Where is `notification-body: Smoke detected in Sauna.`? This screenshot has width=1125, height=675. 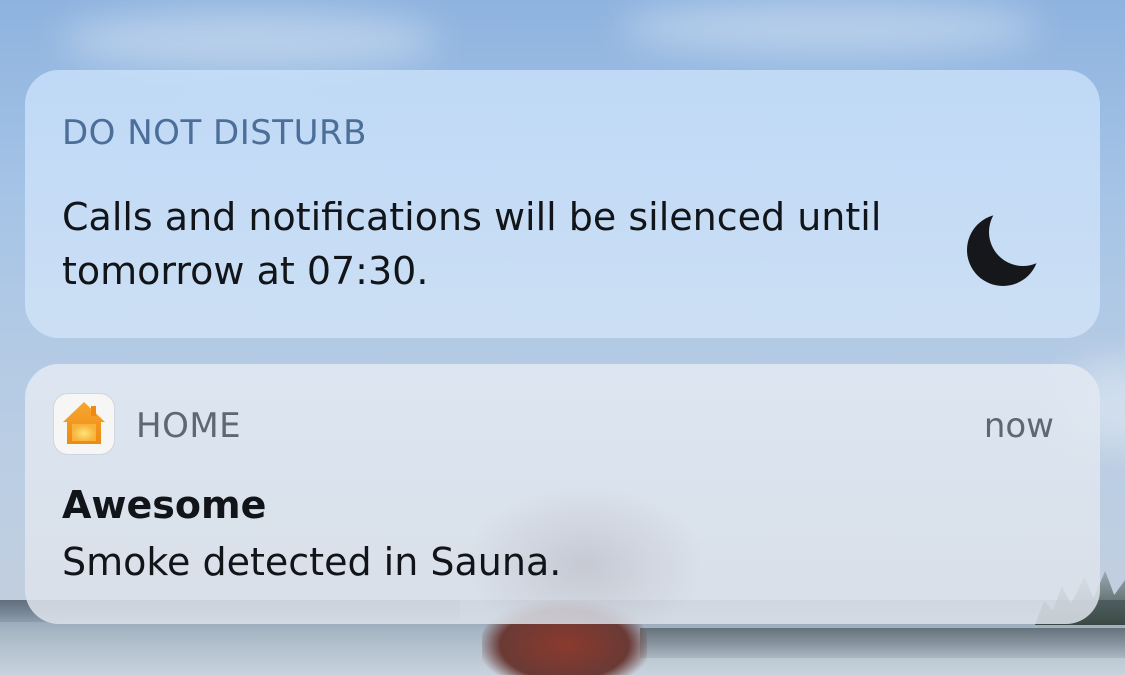
notification-body: Smoke detected in Sauna. is located at coordinates (312, 562).